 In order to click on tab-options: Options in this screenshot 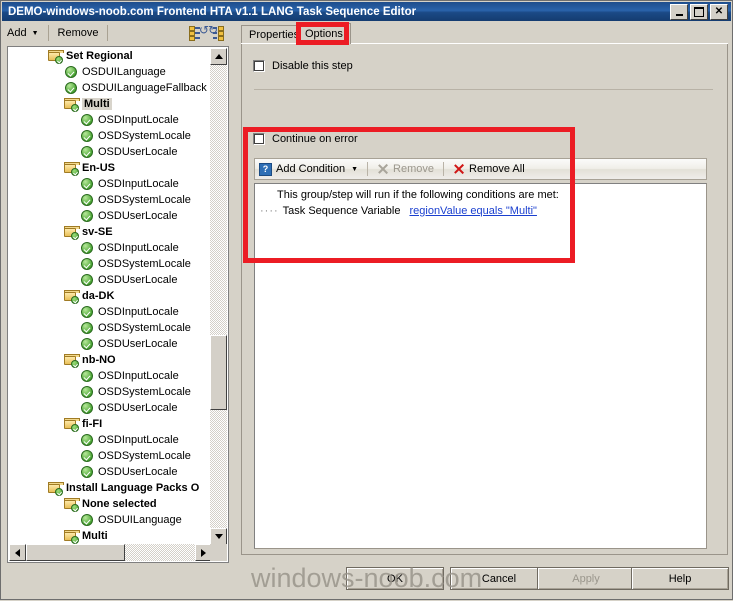, I will do `click(324, 33)`.